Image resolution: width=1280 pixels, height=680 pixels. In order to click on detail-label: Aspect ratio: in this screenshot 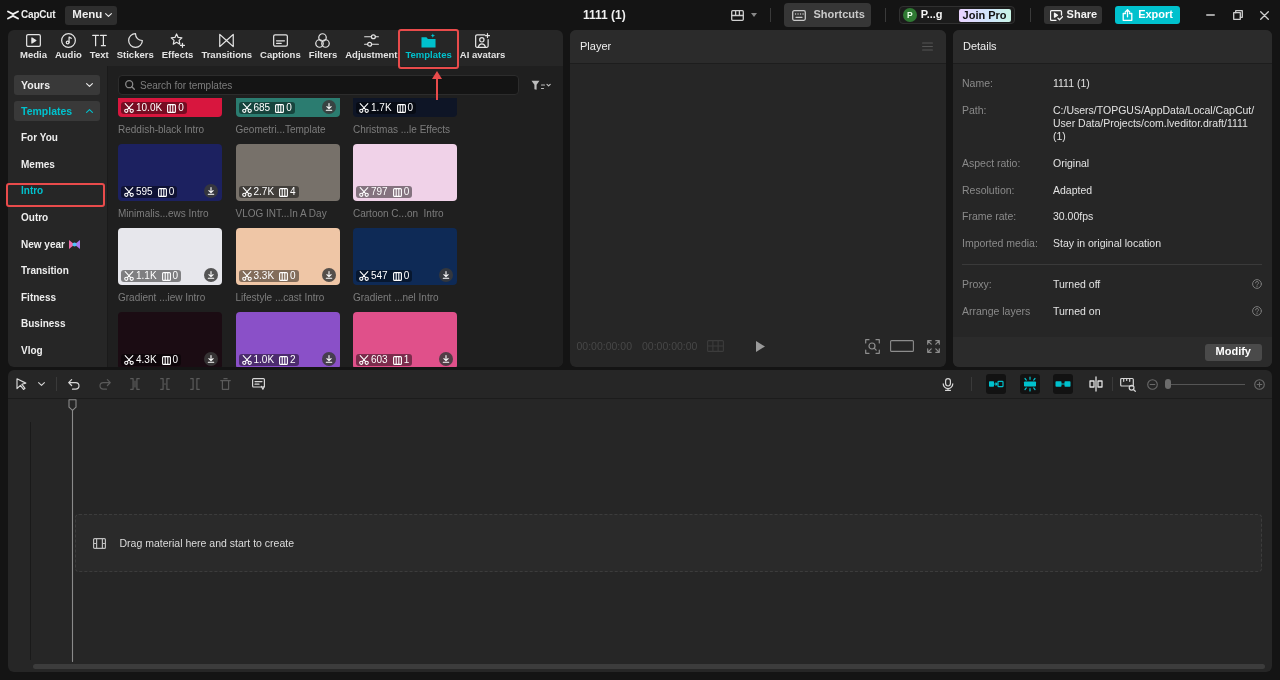, I will do `click(992, 163)`.